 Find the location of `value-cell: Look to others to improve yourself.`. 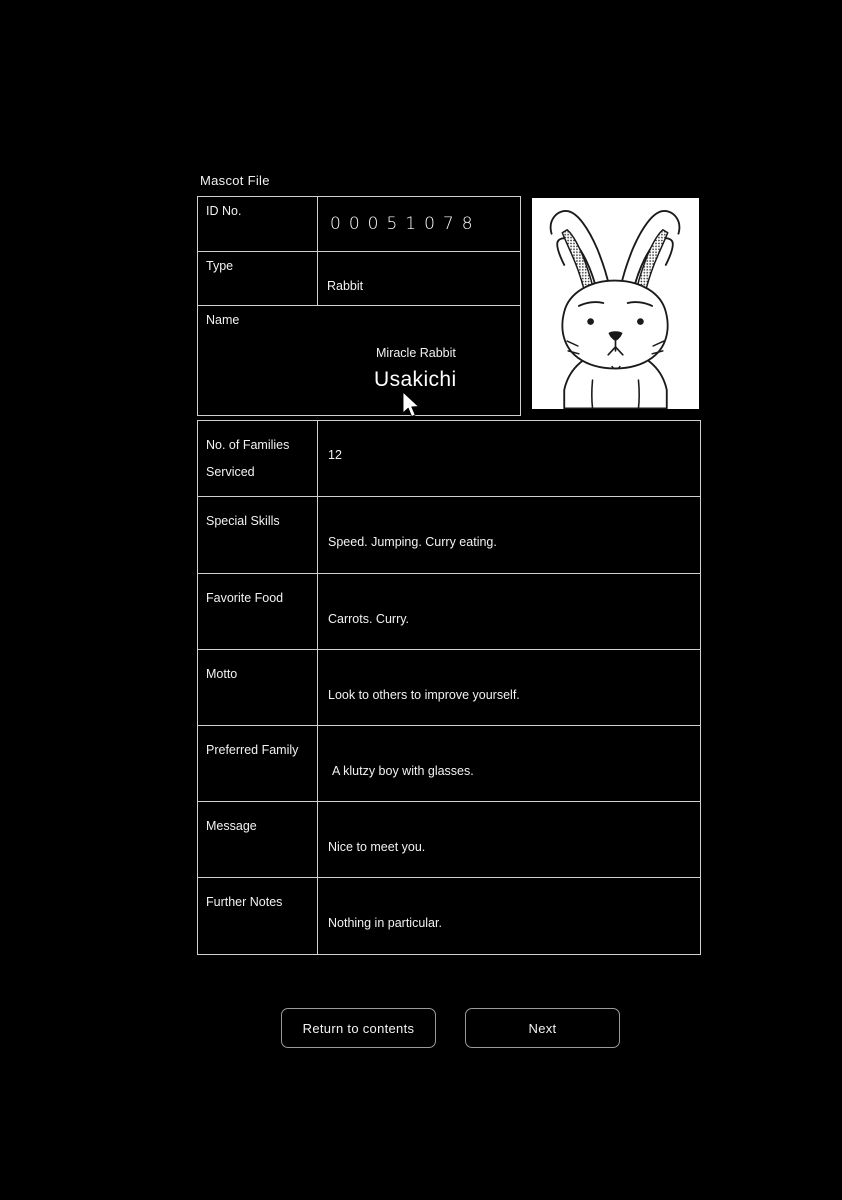

value-cell: Look to others to improve yourself. is located at coordinates (509, 687).